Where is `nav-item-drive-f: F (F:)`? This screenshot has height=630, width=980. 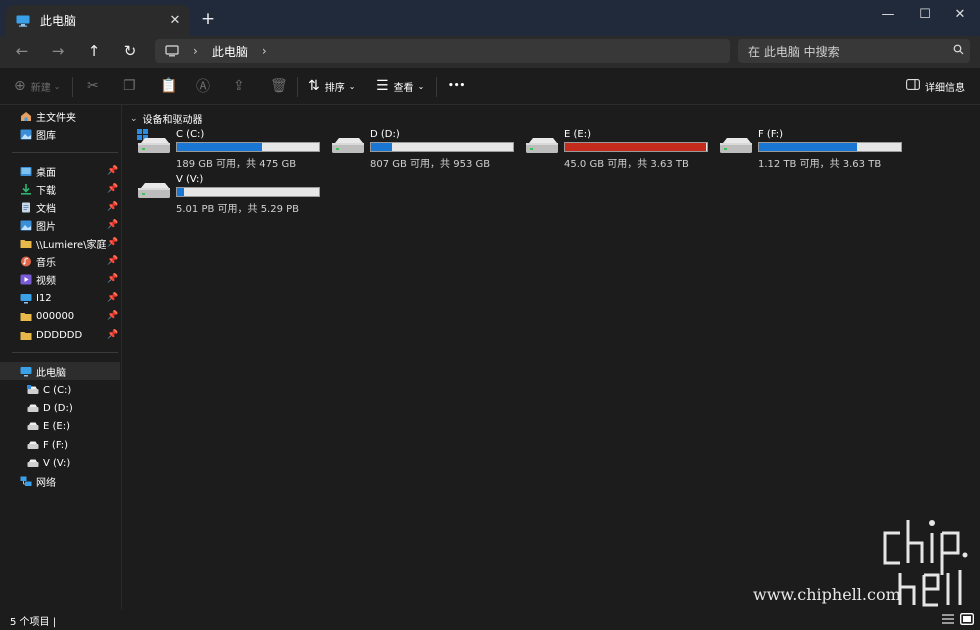 nav-item-drive-f: F (F:) is located at coordinates (60, 445).